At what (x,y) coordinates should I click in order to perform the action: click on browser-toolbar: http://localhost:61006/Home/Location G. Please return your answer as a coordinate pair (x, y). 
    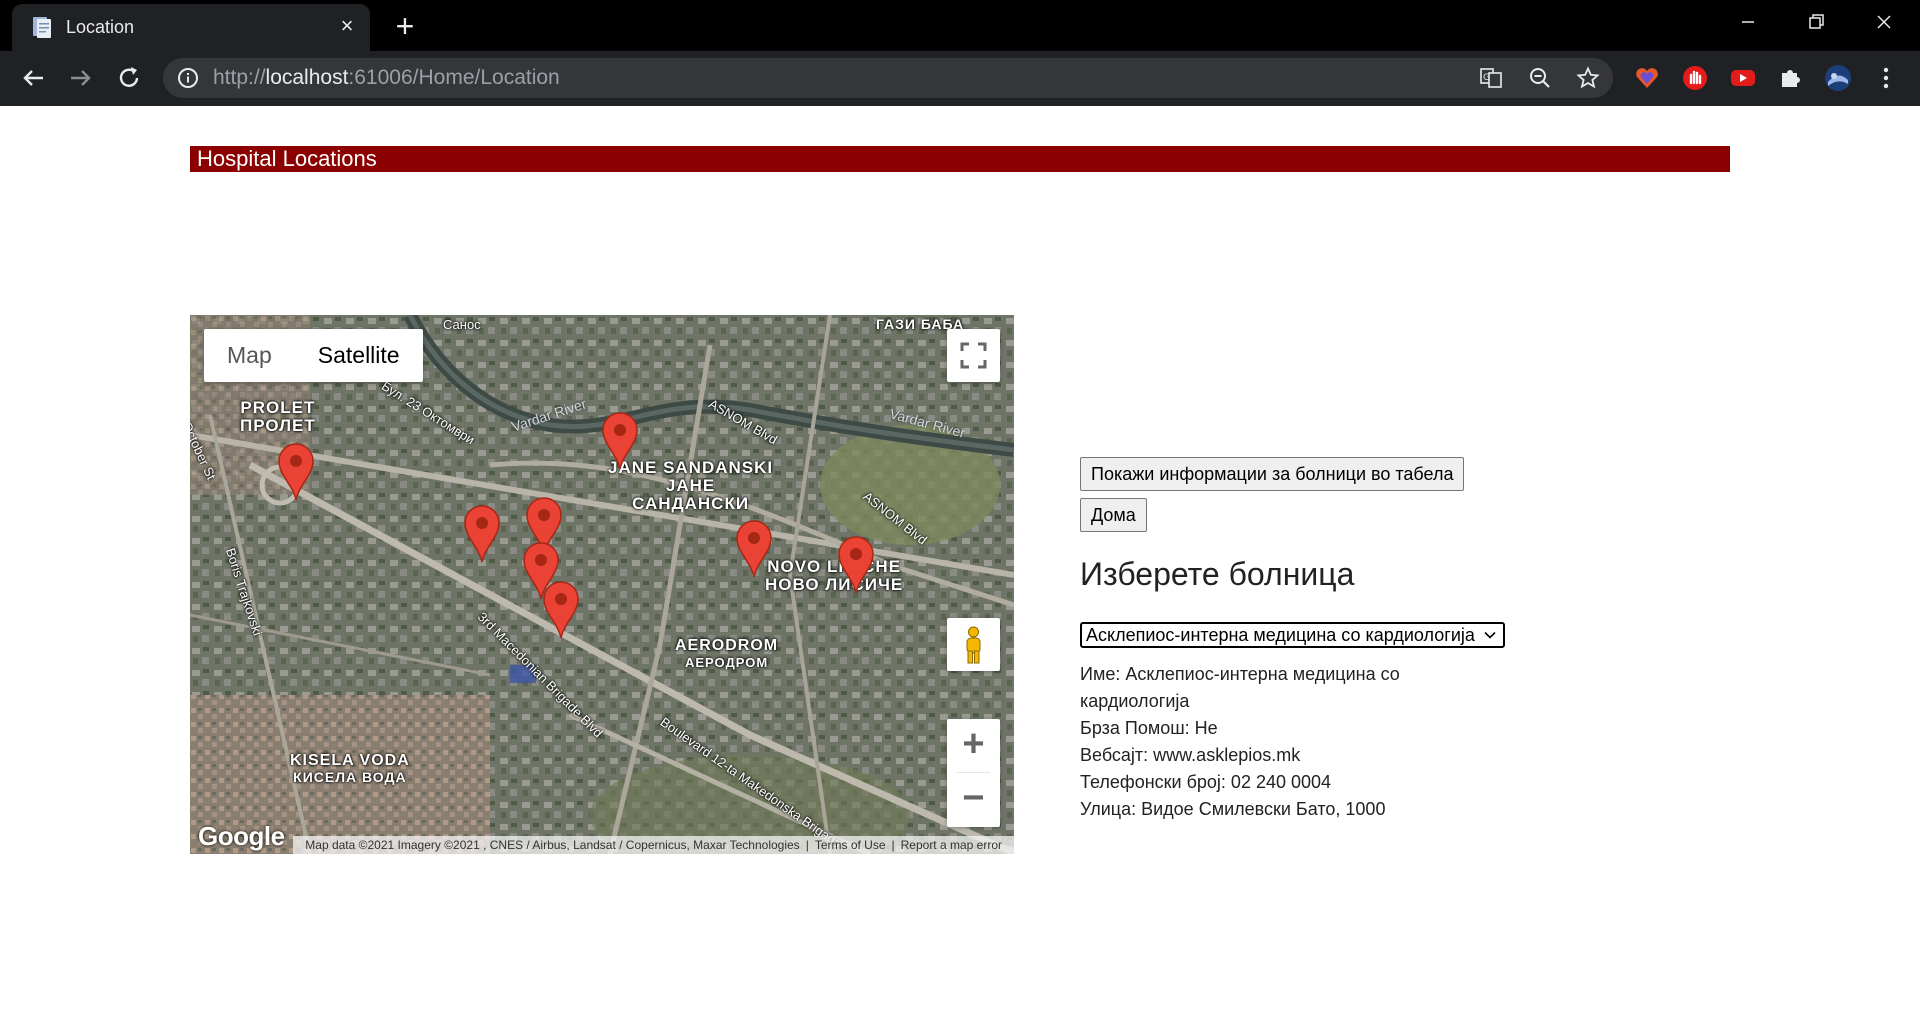
    Looking at the image, I should click on (960, 78).